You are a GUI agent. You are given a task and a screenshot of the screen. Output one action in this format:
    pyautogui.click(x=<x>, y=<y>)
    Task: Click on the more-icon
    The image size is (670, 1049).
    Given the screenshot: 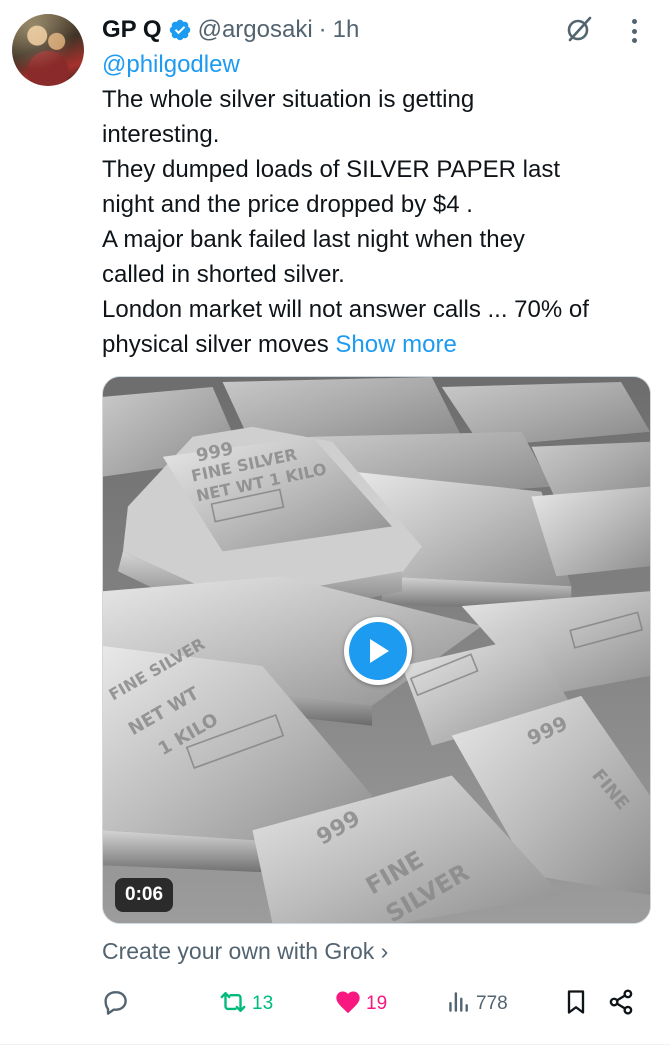 What is the action you would take?
    pyautogui.click(x=634, y=31)
    